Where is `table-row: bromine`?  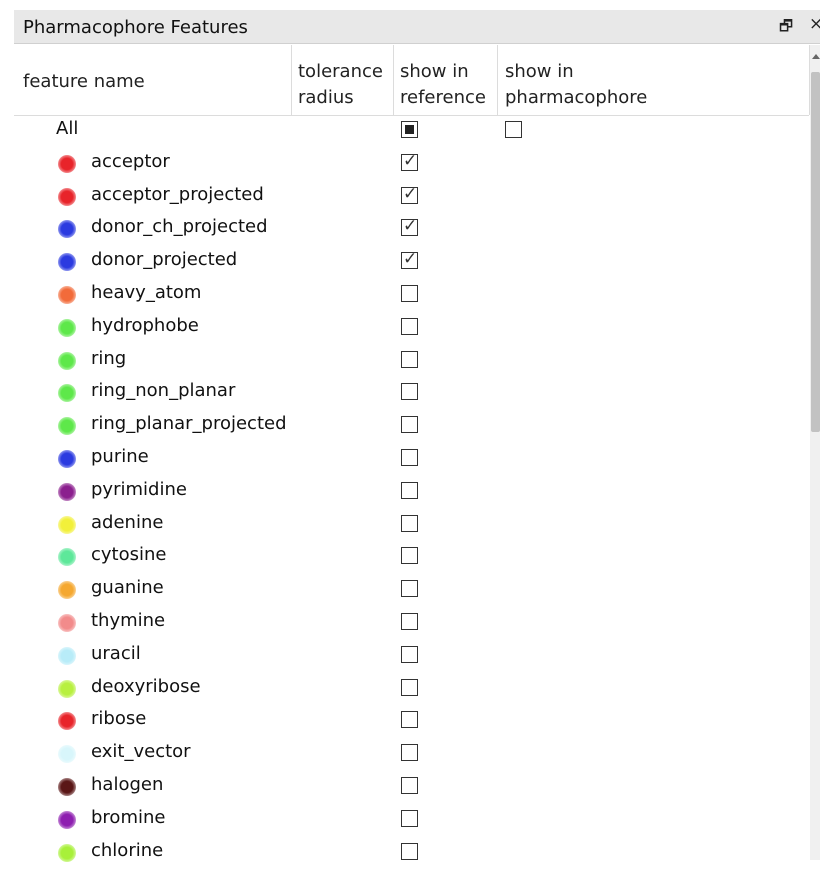
table-row: bromine is located at coordinates (405, 819).